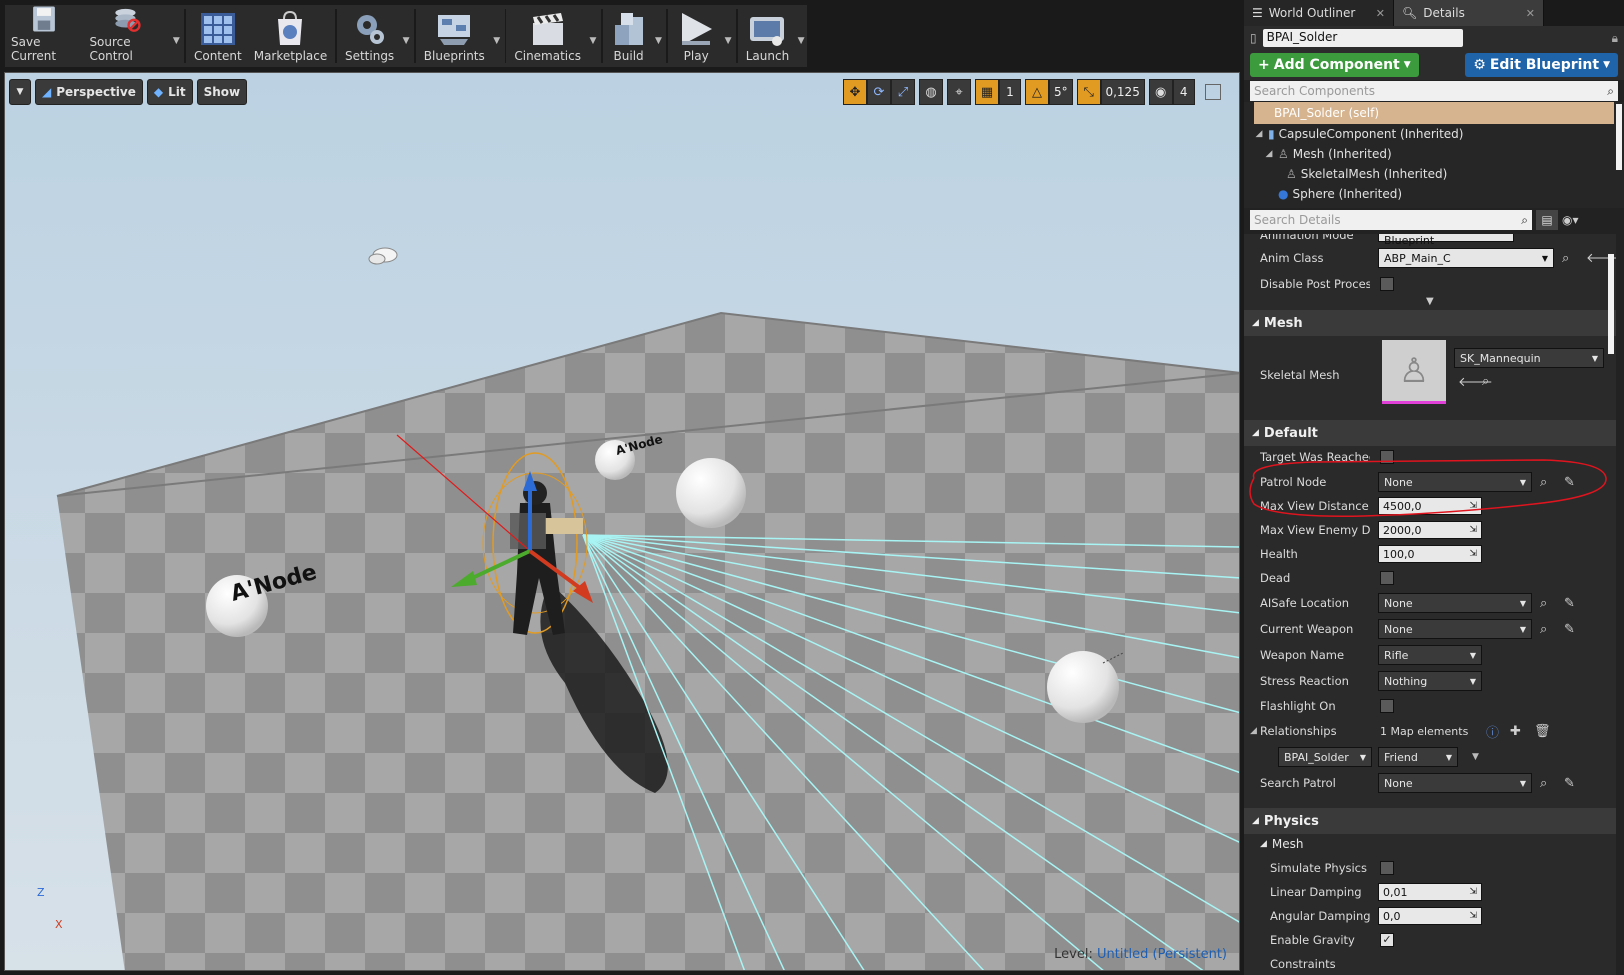  I want to click on dead-checkbox, so click(1387, 578).